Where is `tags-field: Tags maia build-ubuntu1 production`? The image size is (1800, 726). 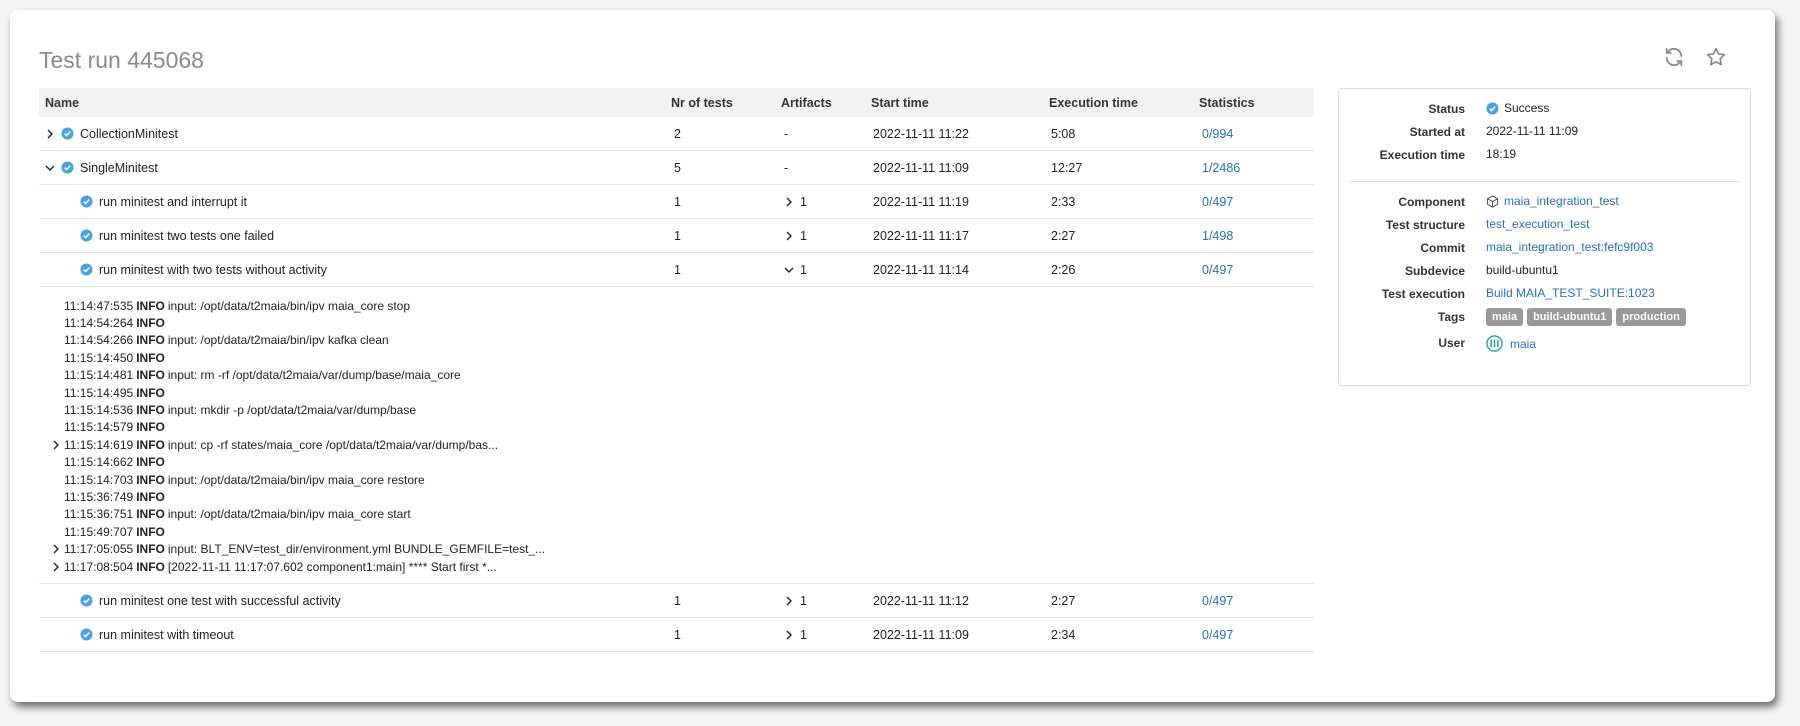 tags-field: Tags maia build-ubuntu1 production is located at coordinates (1544, 317).